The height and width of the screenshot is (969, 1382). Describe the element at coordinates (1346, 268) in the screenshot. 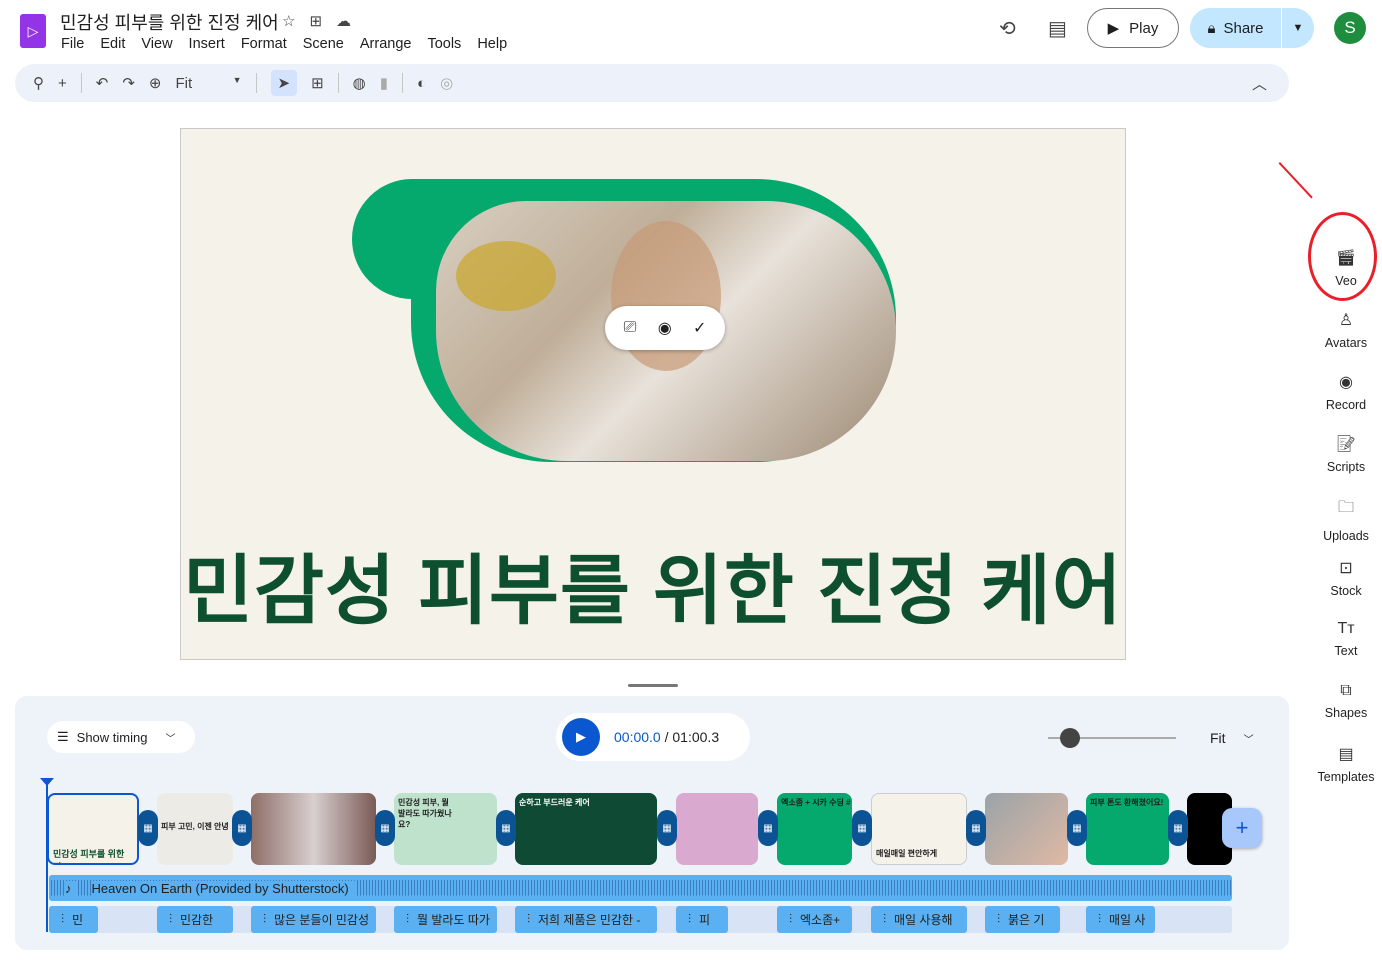

I see `side-veo: 🎬︎ Veo` at that location.